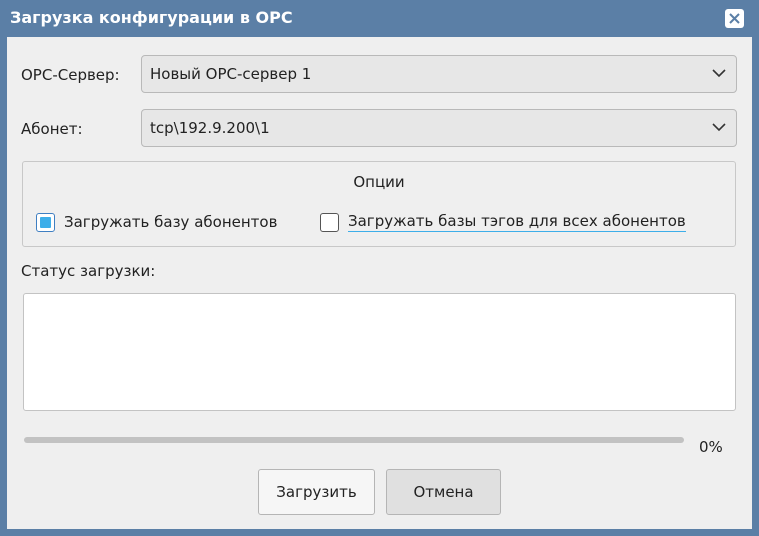 The image size is (759, 536). Describe the element at coordinates (210, 128) in the screenshot. I see `subscriber-value: tcp\192.9.200\1` at that location.